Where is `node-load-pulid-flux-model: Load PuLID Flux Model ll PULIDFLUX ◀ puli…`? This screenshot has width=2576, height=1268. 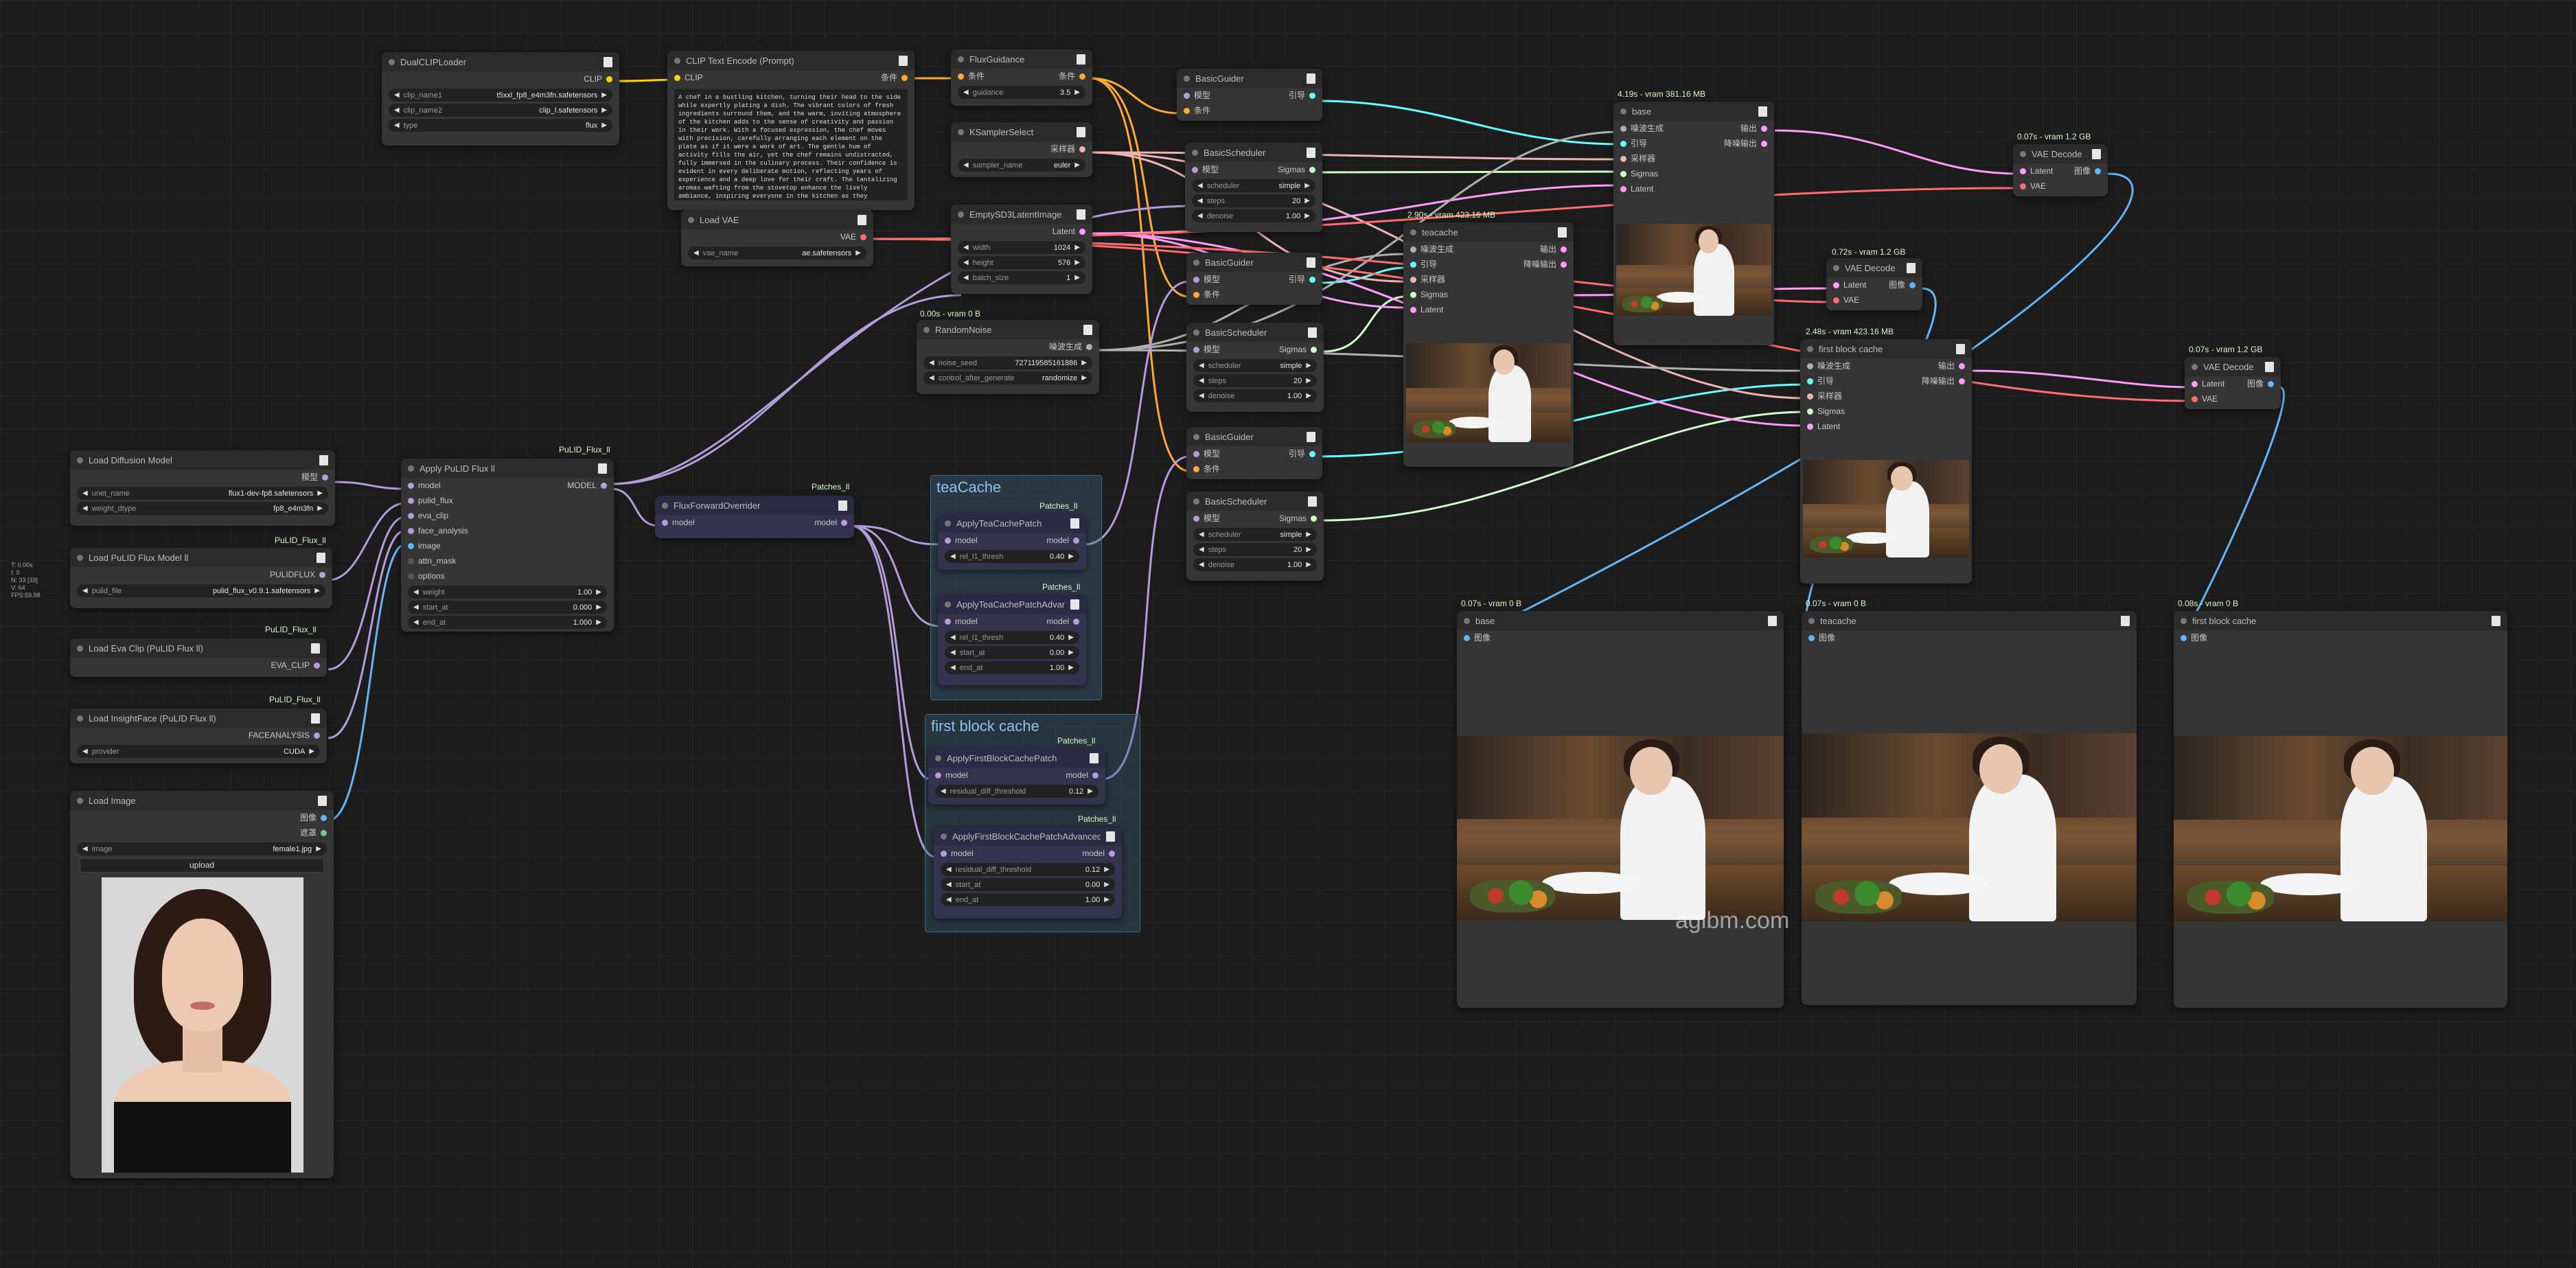 node-load-pulid-flux-model: Load PuLID Flux Model ll PULIDFLUX ◀ puli… is located at coordinates (201, 578).